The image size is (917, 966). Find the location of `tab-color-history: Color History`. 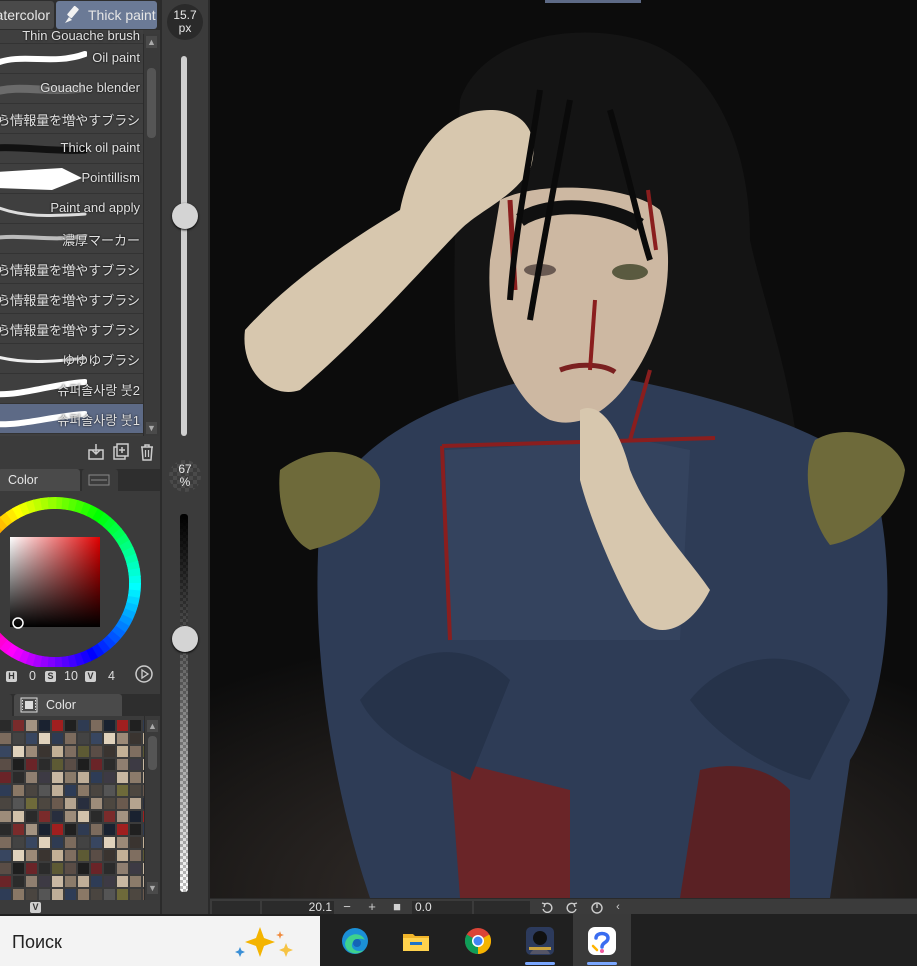

tab-color-history: Color History is located at coordinates (68, 714).